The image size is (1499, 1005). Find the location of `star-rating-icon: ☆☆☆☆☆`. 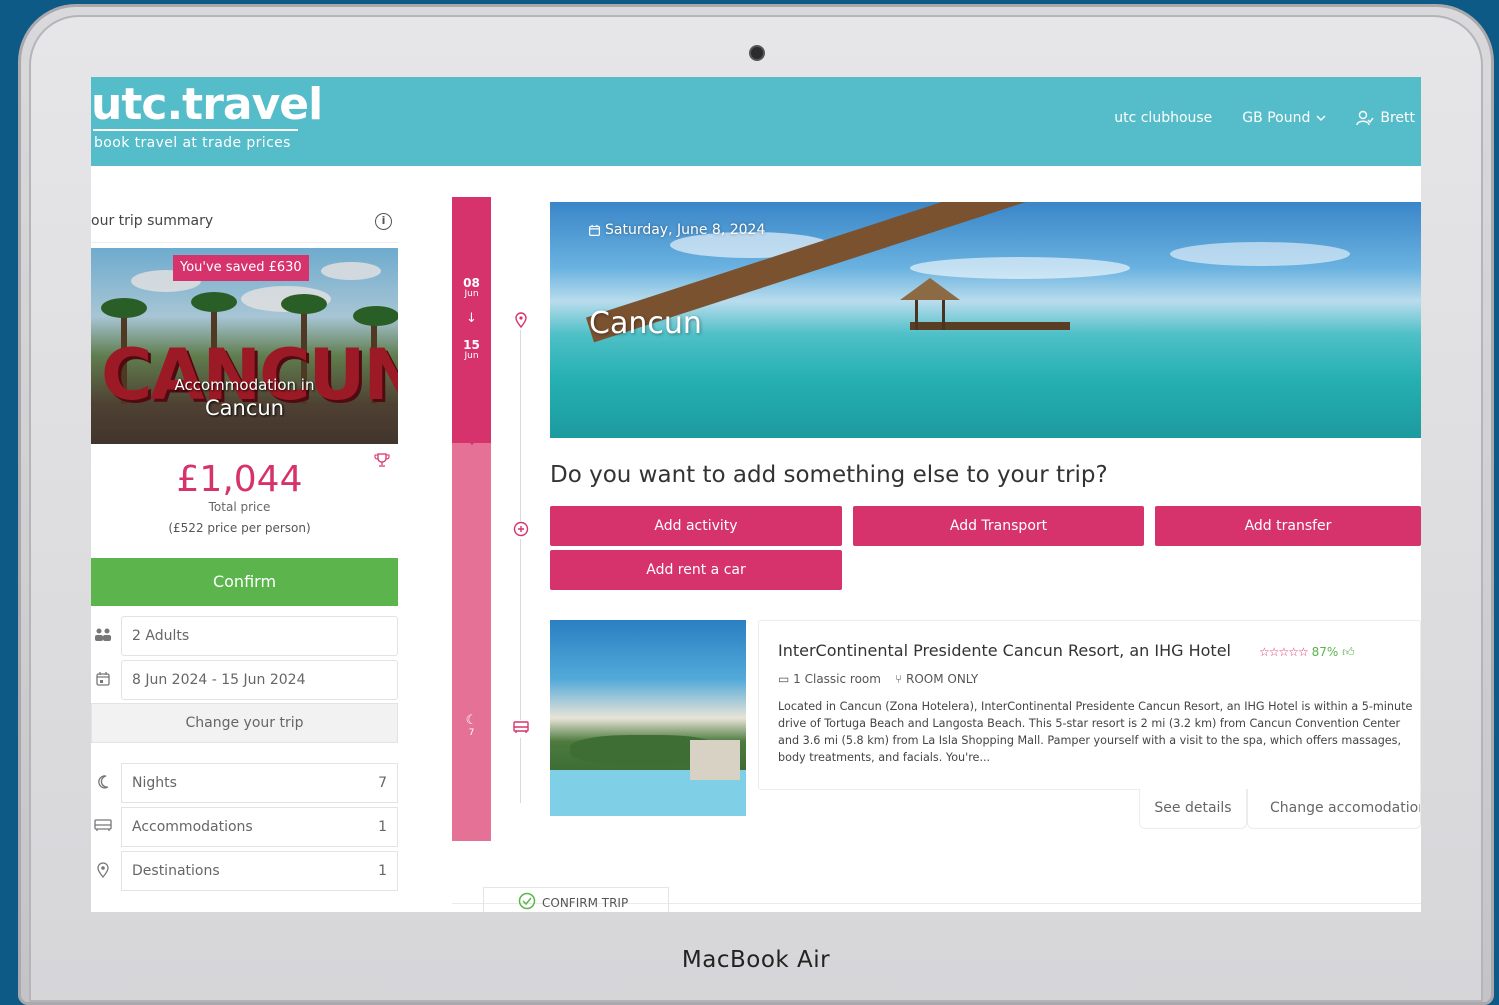

star-rating-icon: ☆☆☆☆☆ is located at coordinates (1284, 652).